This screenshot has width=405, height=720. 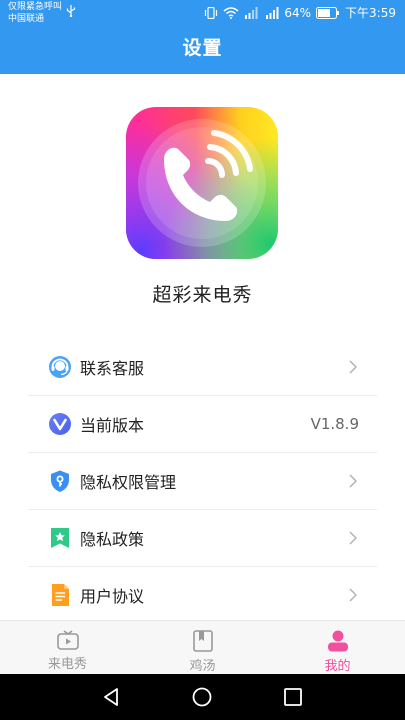 I want to click on version-icon, so click(x=60, y=424).